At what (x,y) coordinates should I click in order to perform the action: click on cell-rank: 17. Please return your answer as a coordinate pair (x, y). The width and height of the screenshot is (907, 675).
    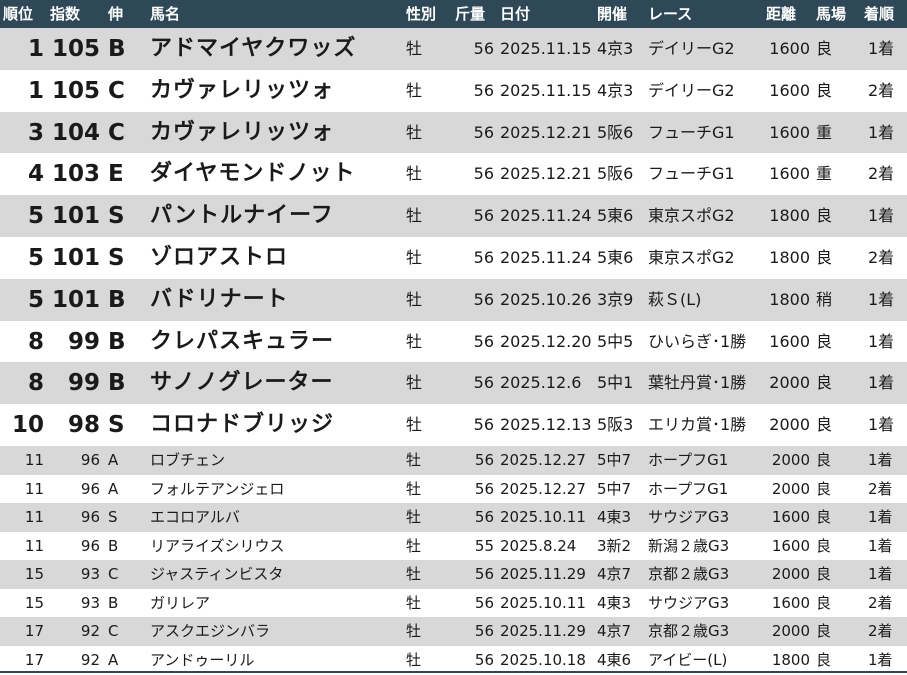
    Looking at the image, I should click on (34, 659).